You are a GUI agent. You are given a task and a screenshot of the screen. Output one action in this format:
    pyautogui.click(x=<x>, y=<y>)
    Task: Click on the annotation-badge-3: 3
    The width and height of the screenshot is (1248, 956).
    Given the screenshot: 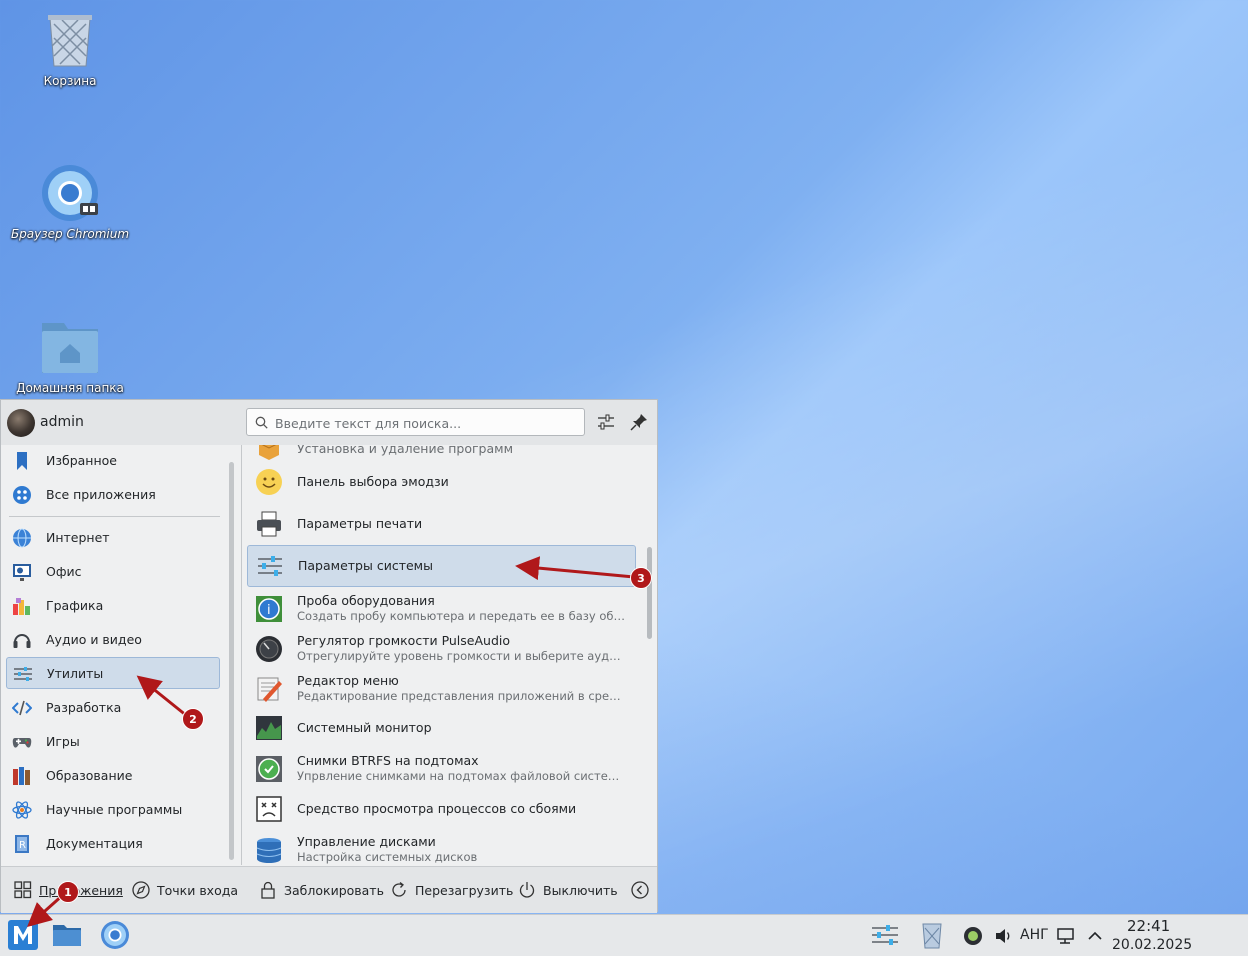 What is the action you would take?
    pyautogui.click(x=641, y=578)
    